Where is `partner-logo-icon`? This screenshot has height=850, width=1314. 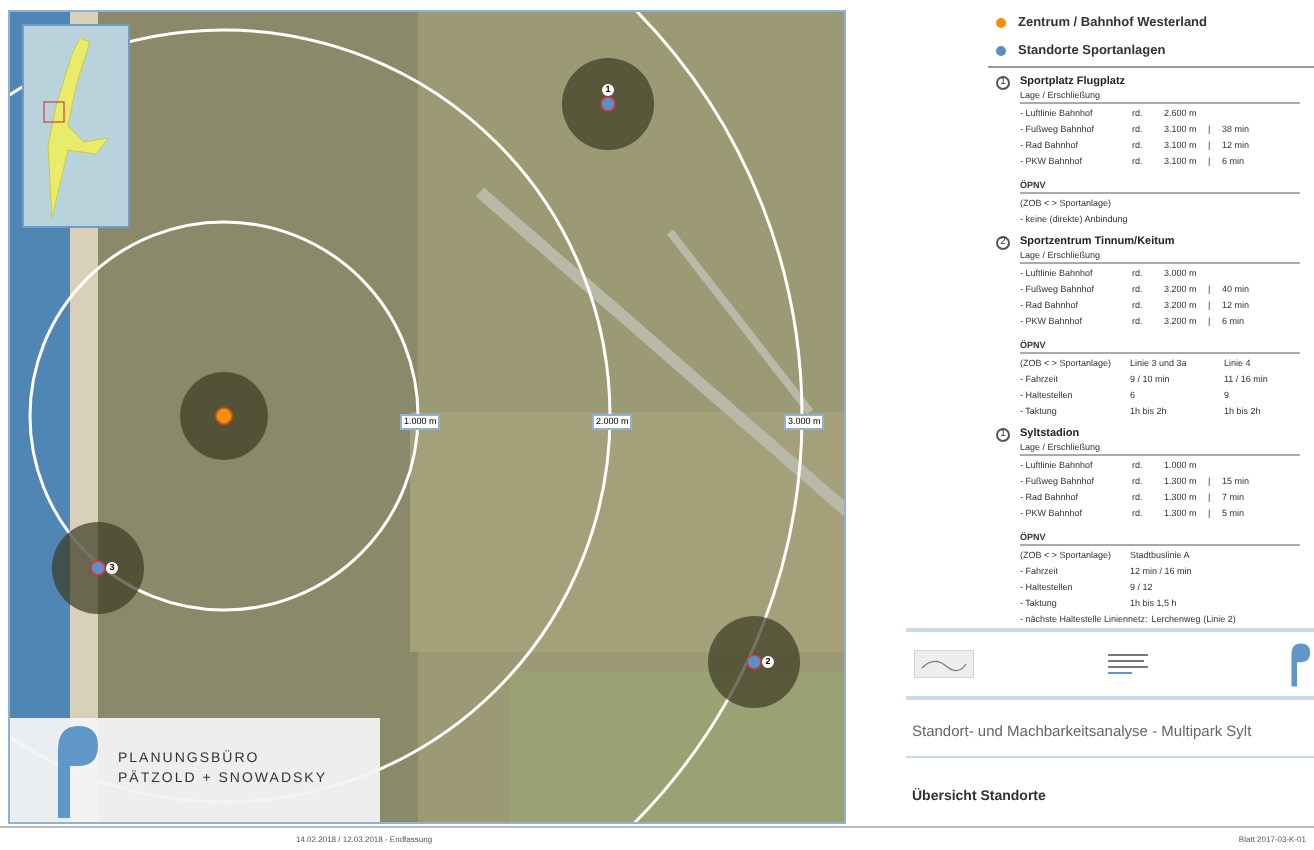
partner-logo-icon is located at coordinates (944, 664).